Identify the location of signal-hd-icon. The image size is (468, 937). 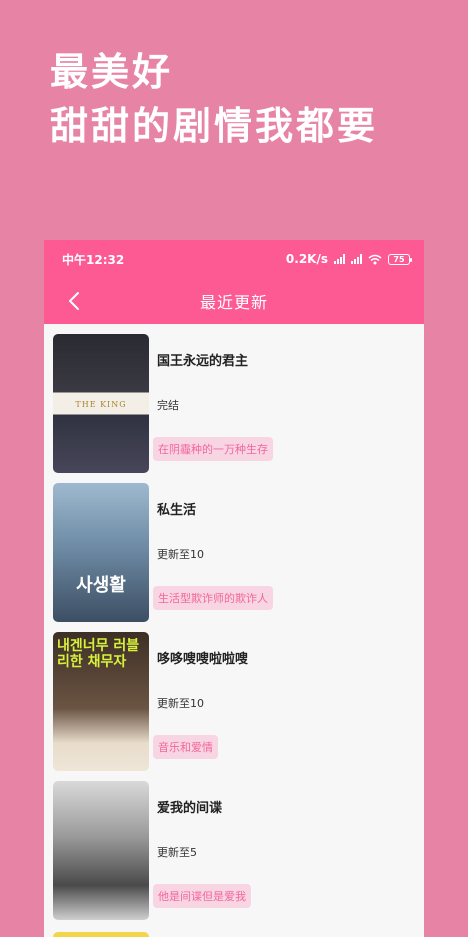
(356, 259).